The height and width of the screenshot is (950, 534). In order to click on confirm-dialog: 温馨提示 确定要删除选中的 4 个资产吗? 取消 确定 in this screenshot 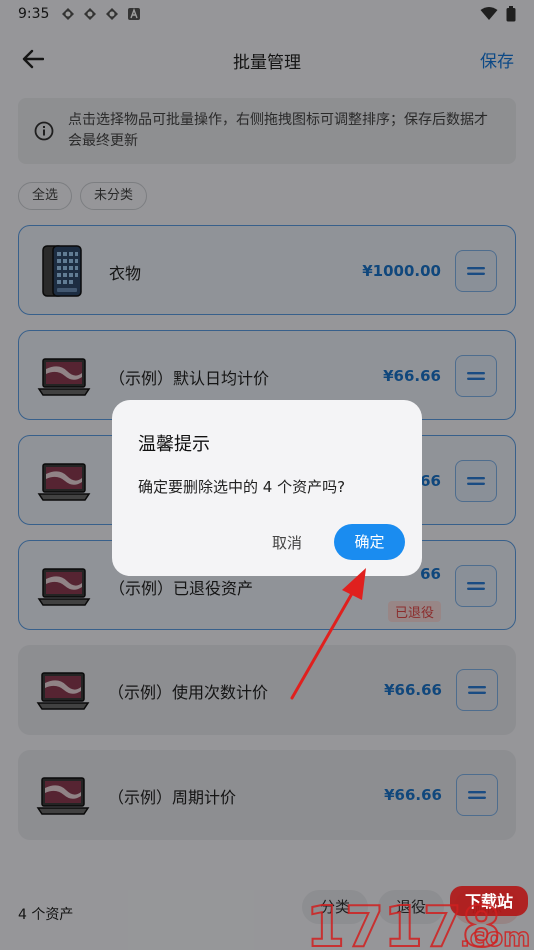, I will do `click(267, 488)`.